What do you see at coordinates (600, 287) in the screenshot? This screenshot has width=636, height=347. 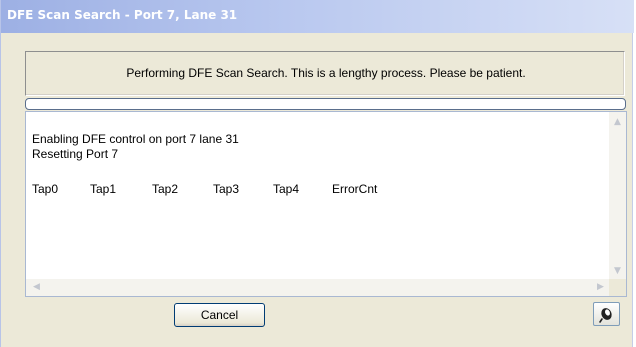 I see `scroll-right-icon: ▶` at bounding box center [600, 287].